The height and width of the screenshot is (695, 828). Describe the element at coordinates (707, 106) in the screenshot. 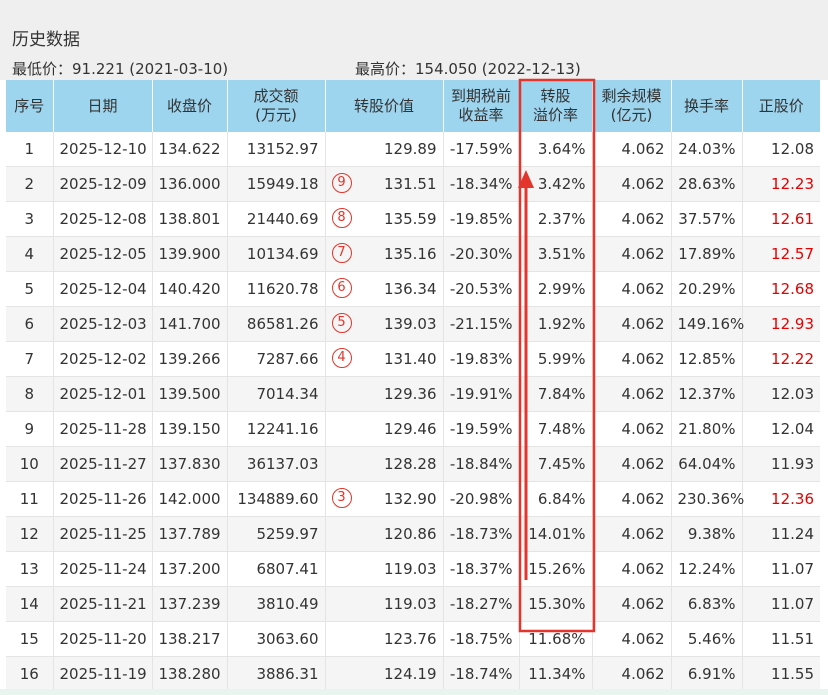

I see `header-turnover: 换手率` at that location.